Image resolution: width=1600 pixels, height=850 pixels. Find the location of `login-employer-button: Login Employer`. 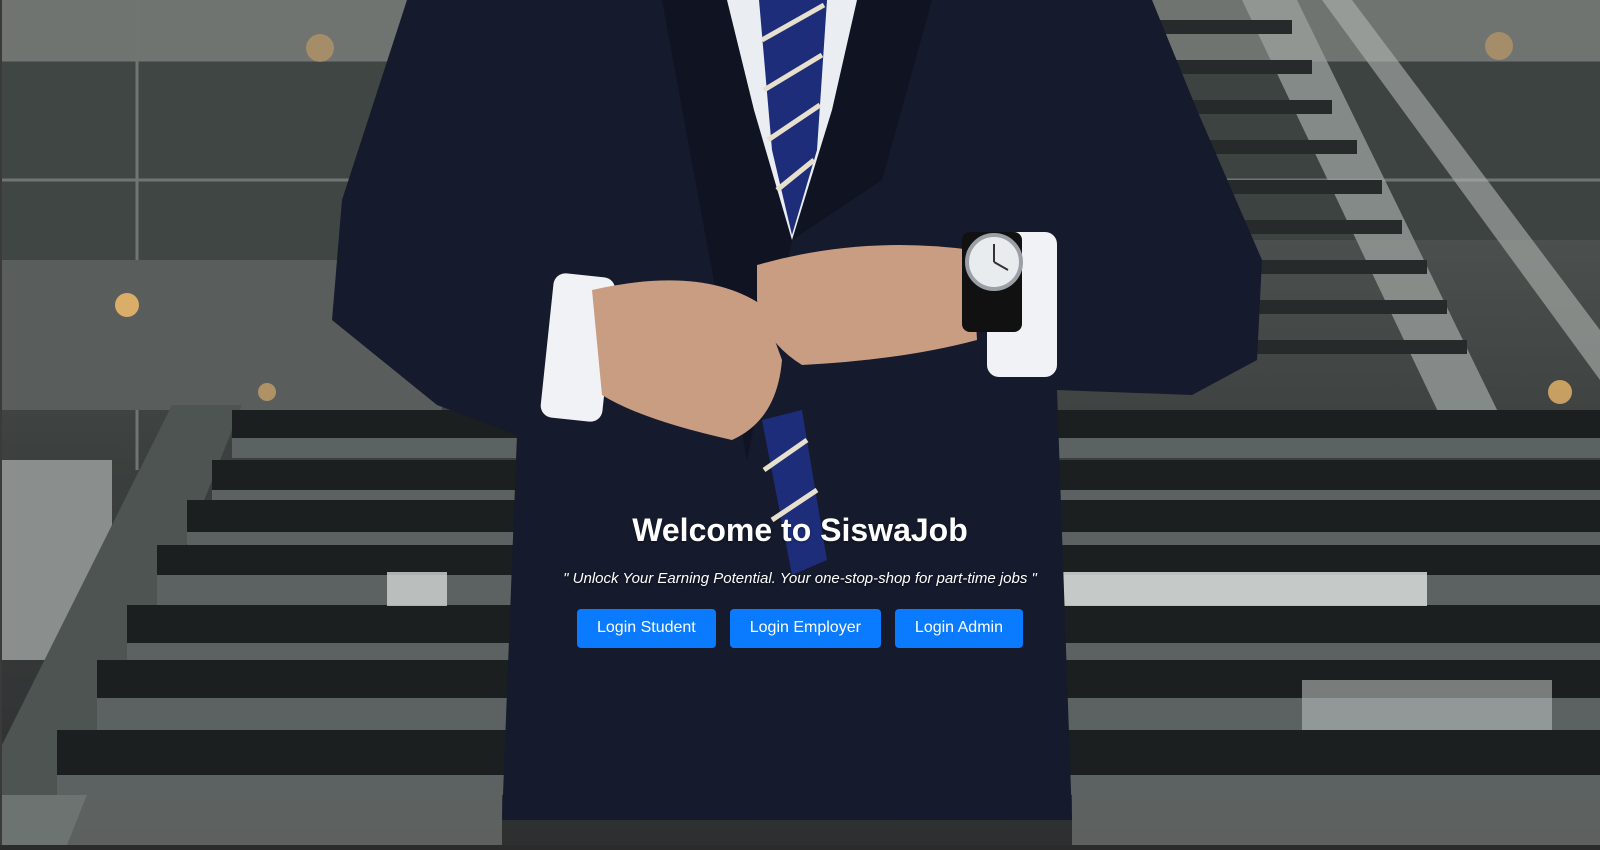

login-employer-button: Login Employer is located at coordinates (805, 628).